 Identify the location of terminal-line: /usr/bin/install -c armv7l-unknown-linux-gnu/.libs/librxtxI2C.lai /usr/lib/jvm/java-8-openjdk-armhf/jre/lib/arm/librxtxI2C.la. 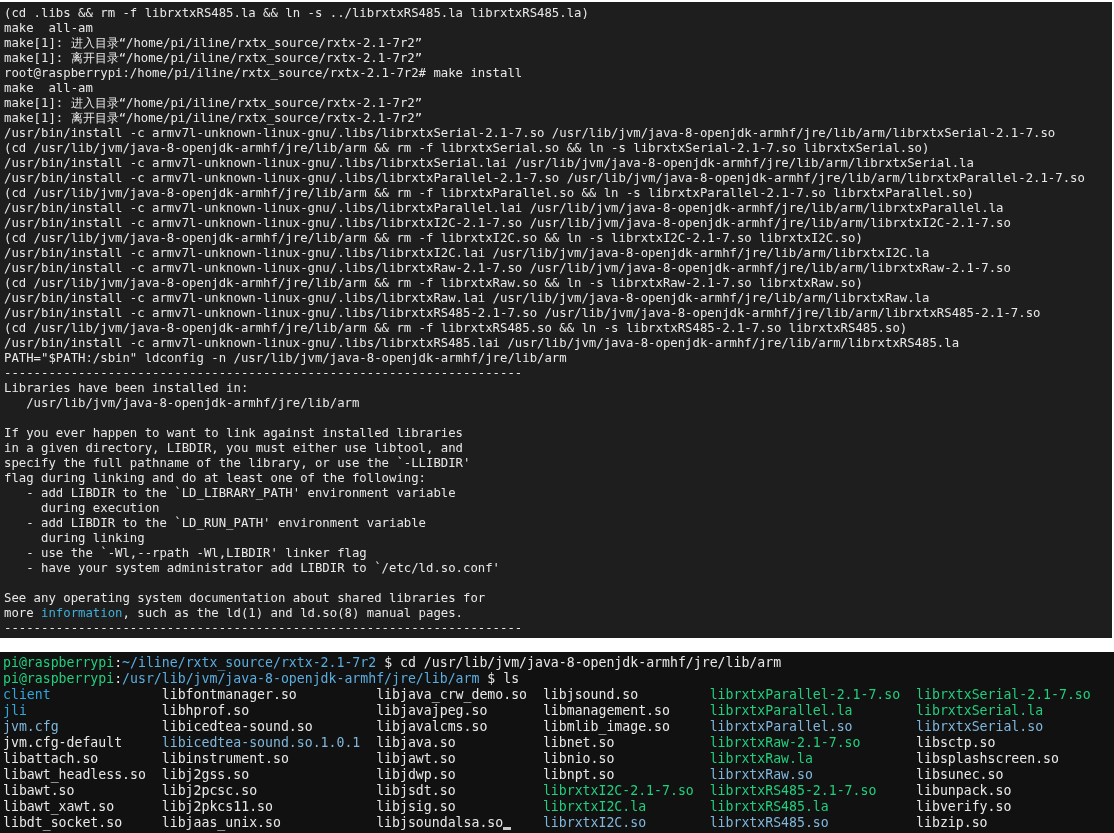
(467, 253).